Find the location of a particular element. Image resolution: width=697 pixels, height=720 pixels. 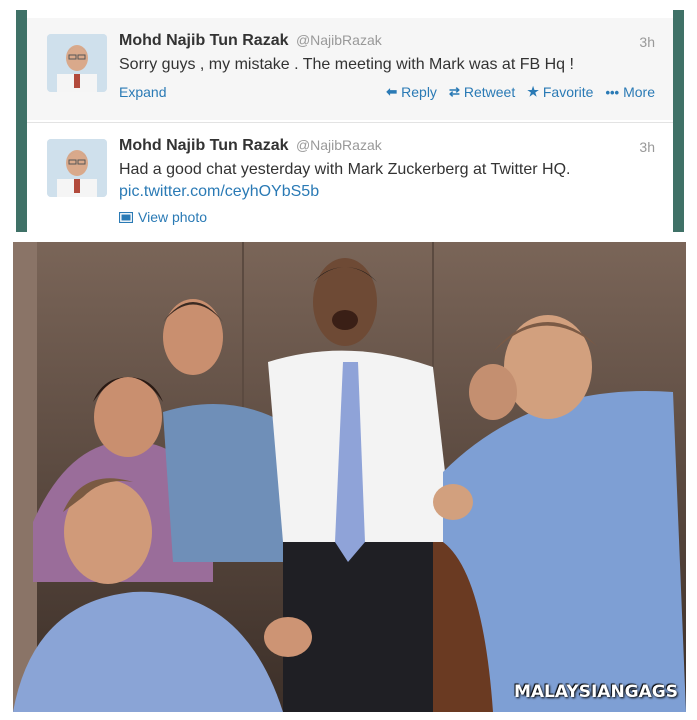

view-photo-button: View photo is located at coordinates (163, 217).